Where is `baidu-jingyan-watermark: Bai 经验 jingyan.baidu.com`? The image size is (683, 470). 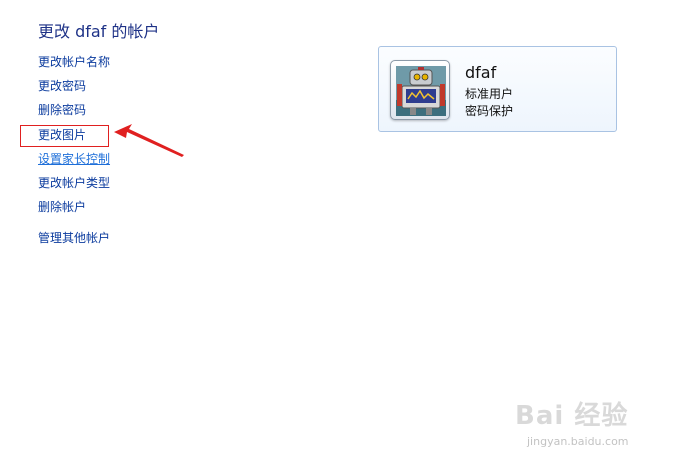 baidu-jingyan-watermark: Bai 经验 jingyan.baidu.com is located at coordinates (572, 421).